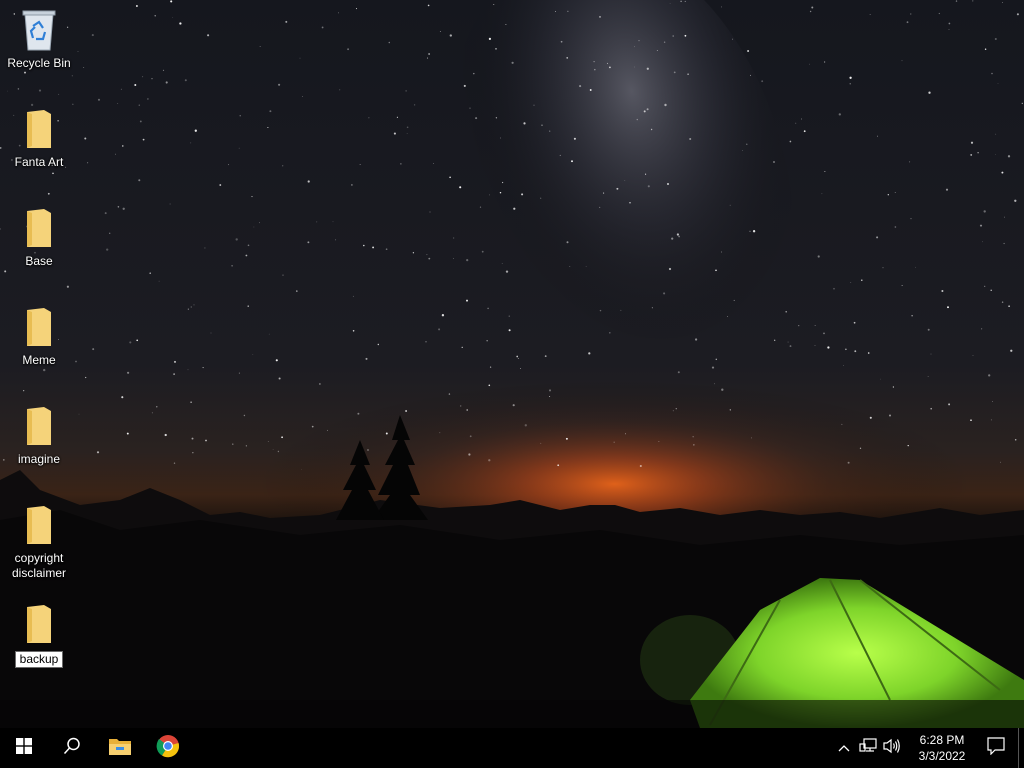  I want to click on start-button, so click(24, 748).